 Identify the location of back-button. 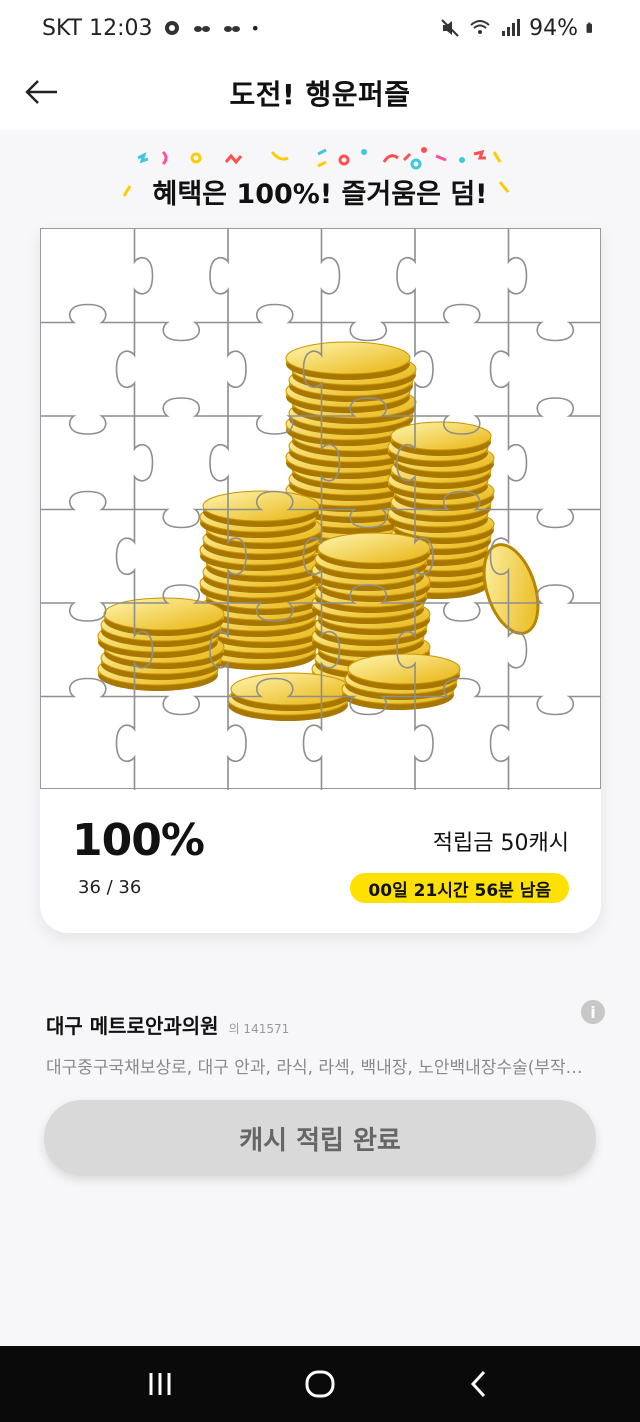
(42, 92).